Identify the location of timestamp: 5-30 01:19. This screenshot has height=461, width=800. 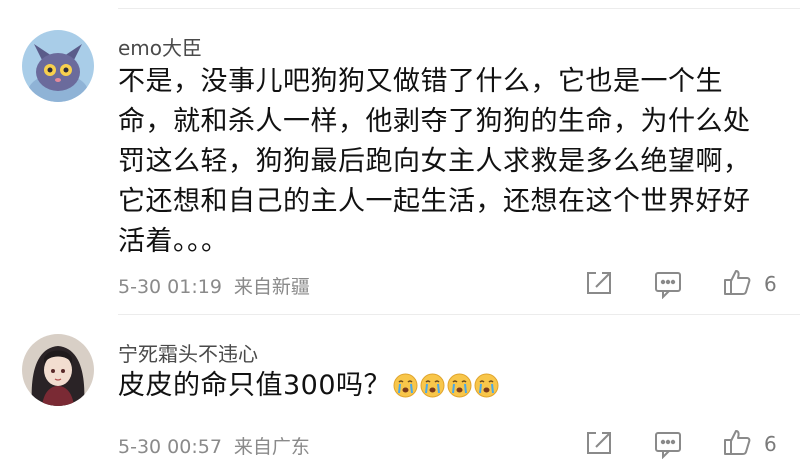
(170, 287).